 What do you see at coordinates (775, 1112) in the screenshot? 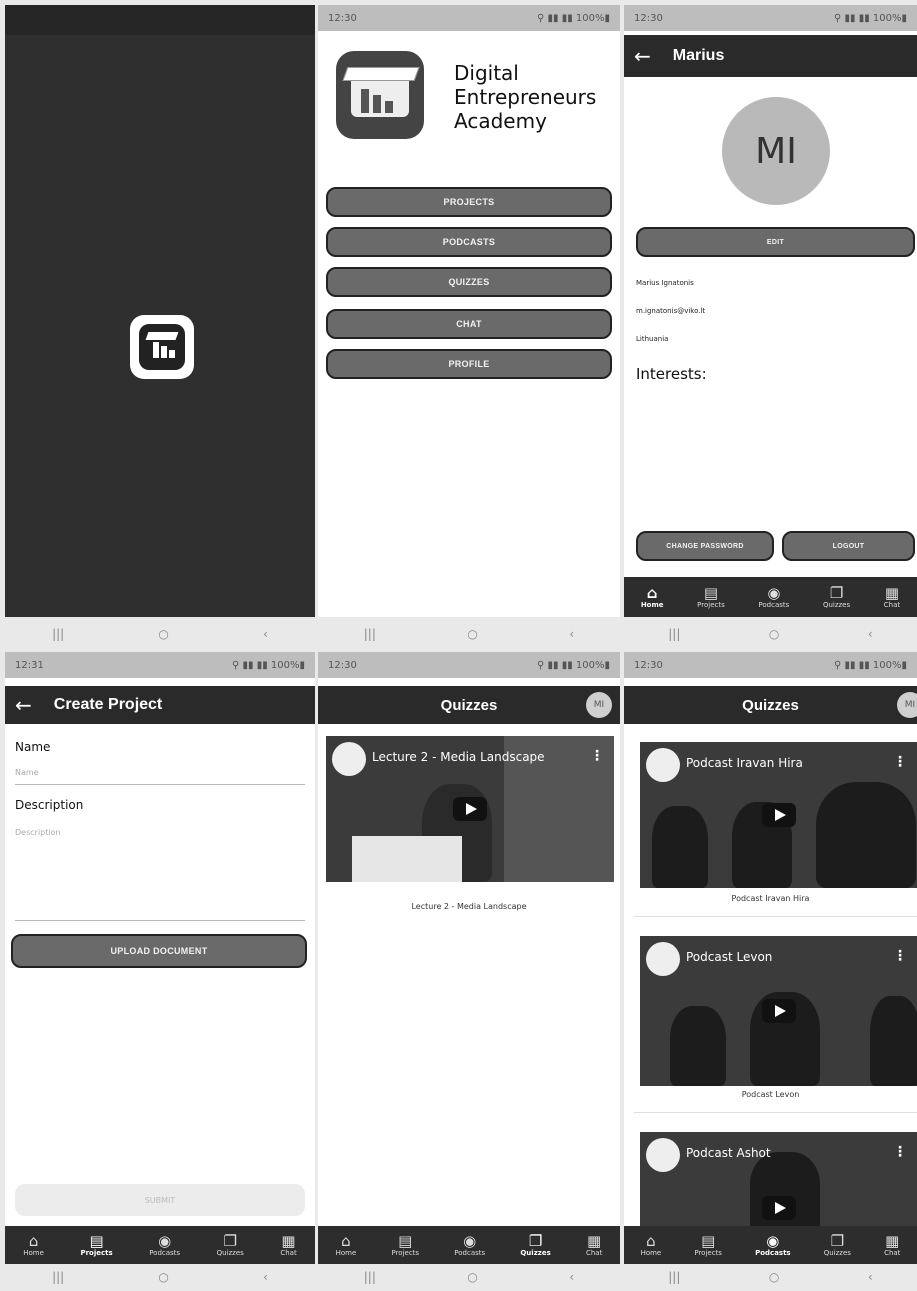
I see `divider` at bounding box center [775, 1112].